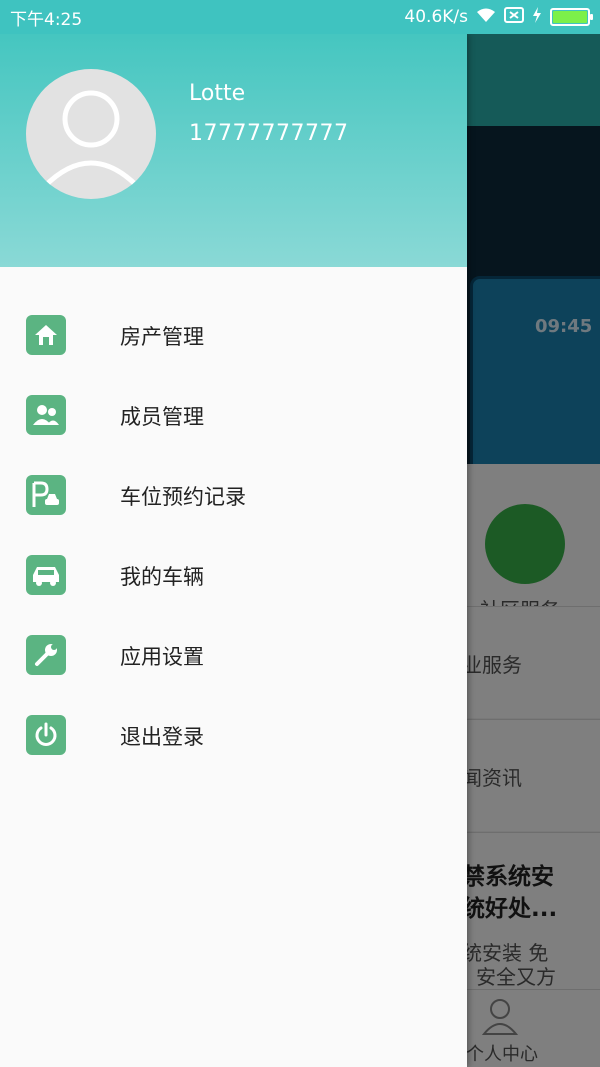  What do you see at coordinates (233, 575) in the screenshot?
I see `menu-item-my-vehicles: 我的车辆` at bounding box center [233, 575].